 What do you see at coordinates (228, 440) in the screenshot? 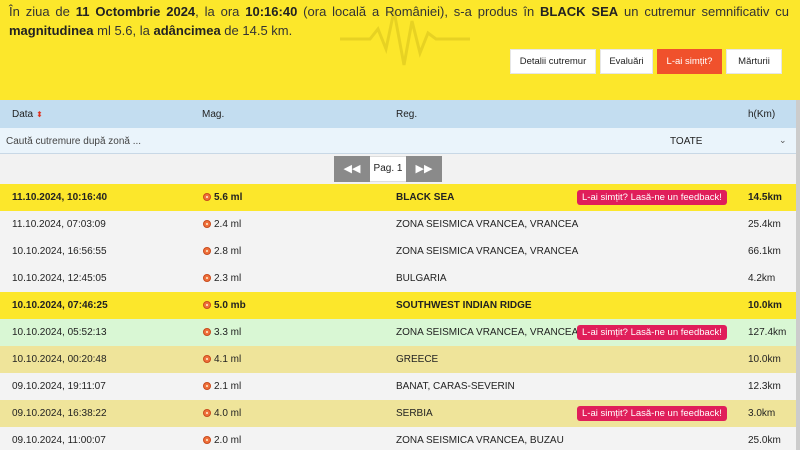
I see `row-magnitude: 2.0 ml` at bounding box center [228, 440].